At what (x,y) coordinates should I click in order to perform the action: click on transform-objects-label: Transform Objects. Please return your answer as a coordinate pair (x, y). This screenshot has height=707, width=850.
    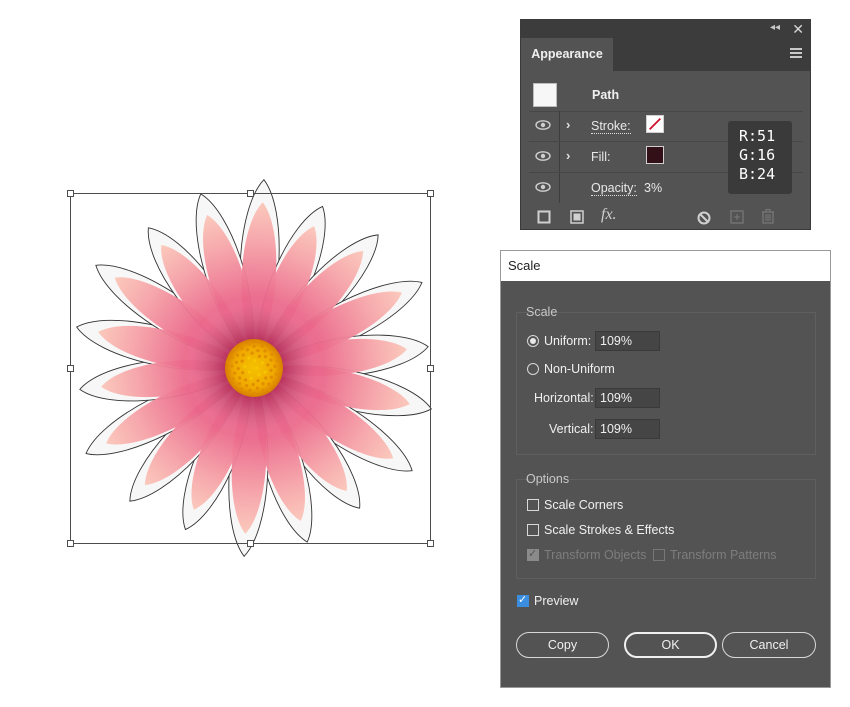
    Looking at the image, I should click on (595, 555).